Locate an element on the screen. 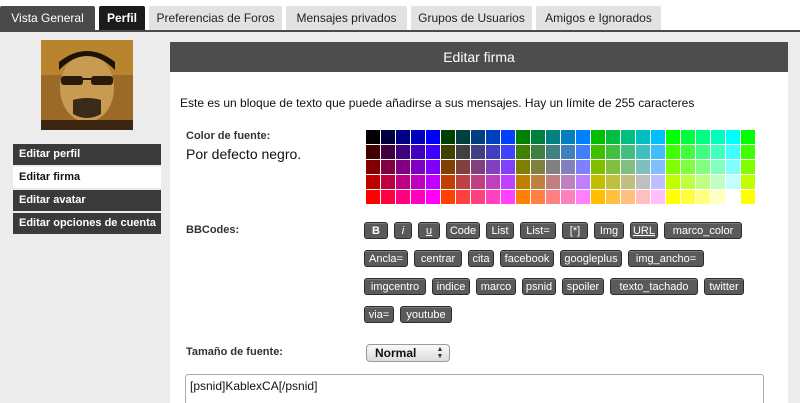 The height and width of the screenshot is (403, 800). bbcode-img-button: Img is located at coordinates (609, 230).